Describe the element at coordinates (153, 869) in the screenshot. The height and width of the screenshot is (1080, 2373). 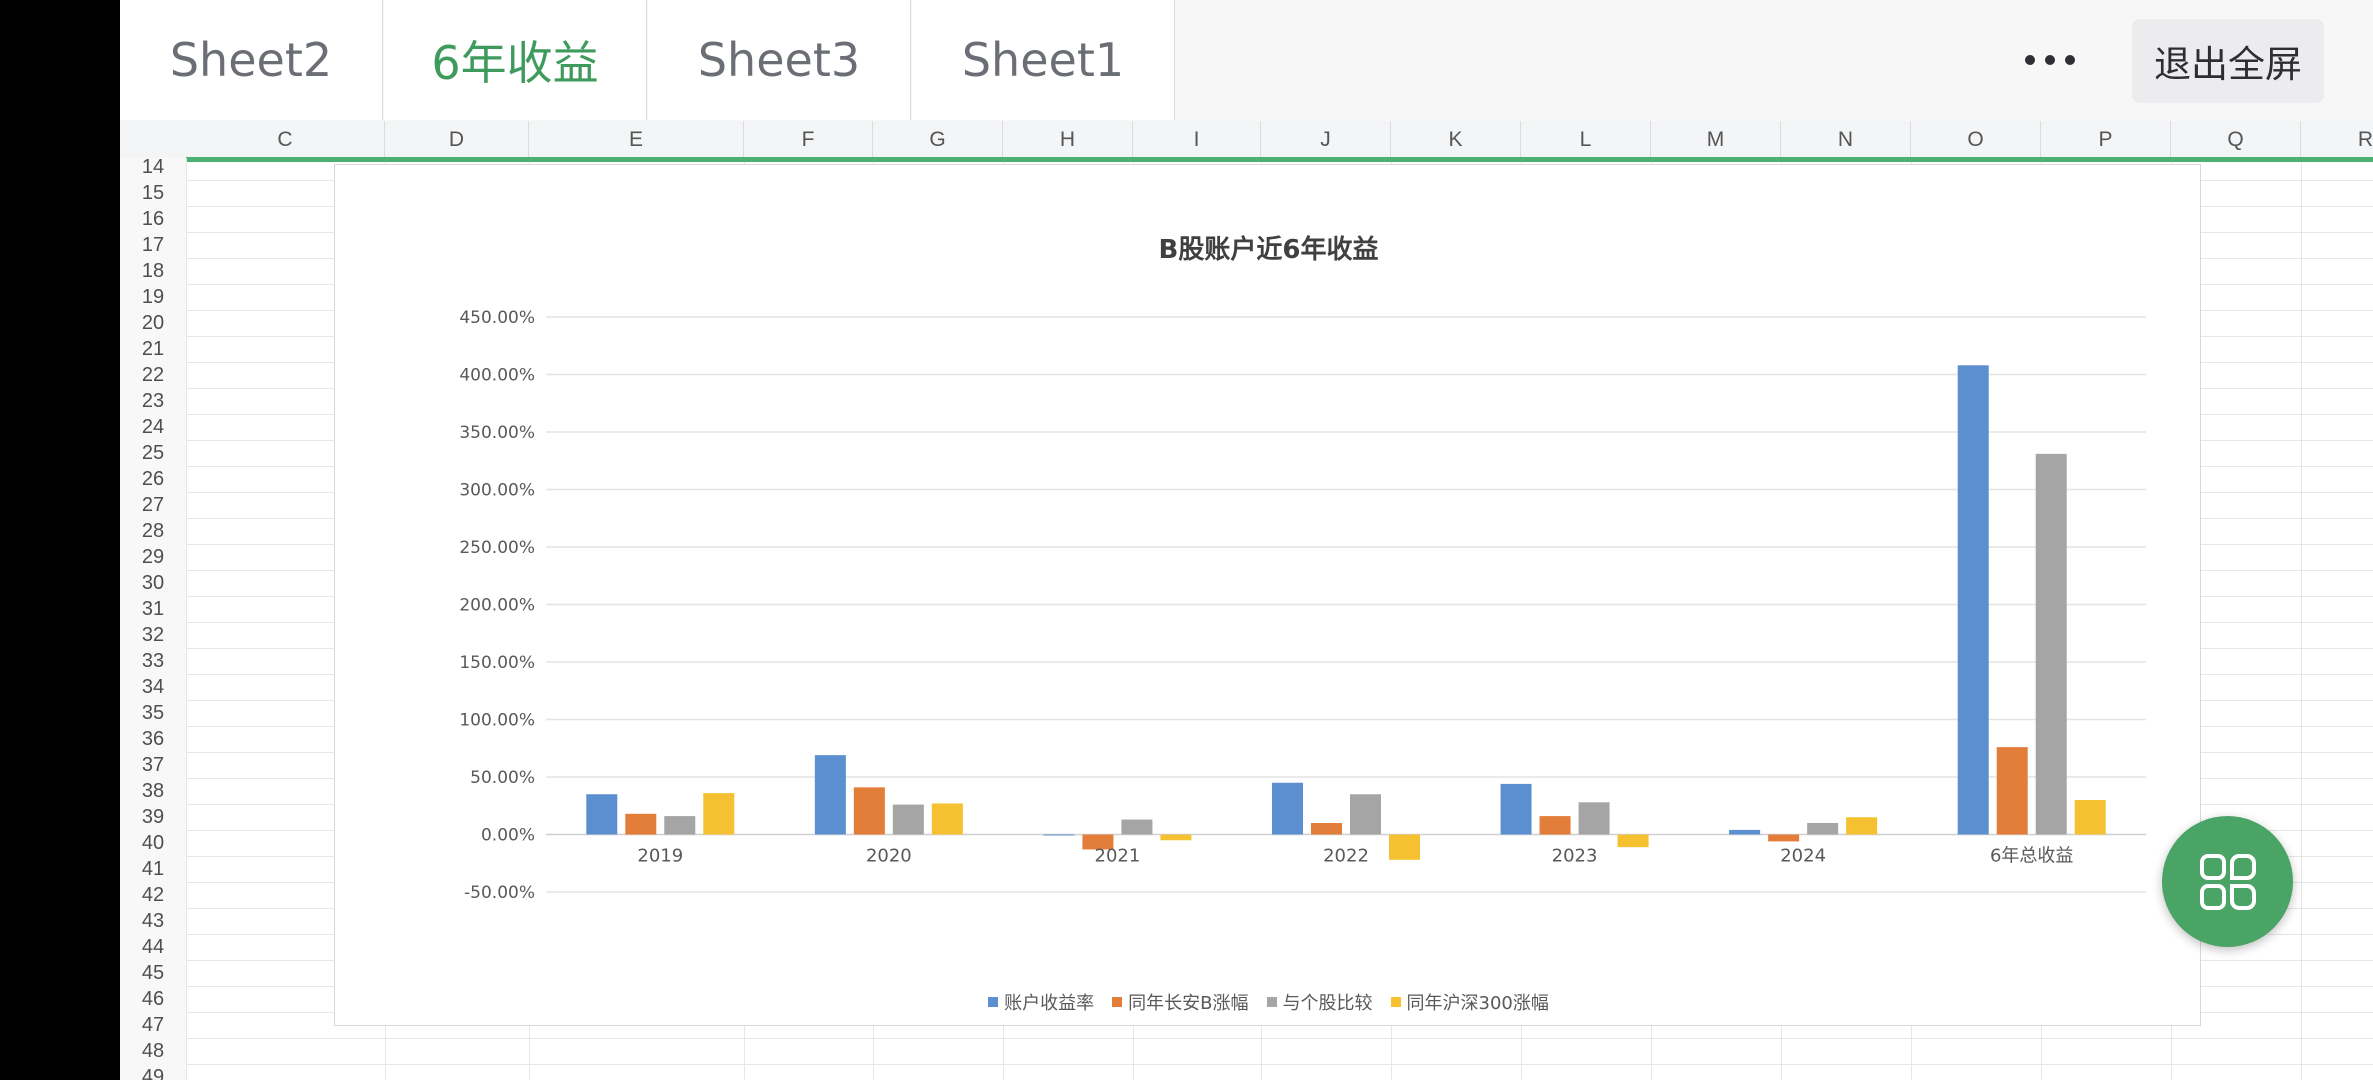
I see `row-header-cell: 41` at that location.